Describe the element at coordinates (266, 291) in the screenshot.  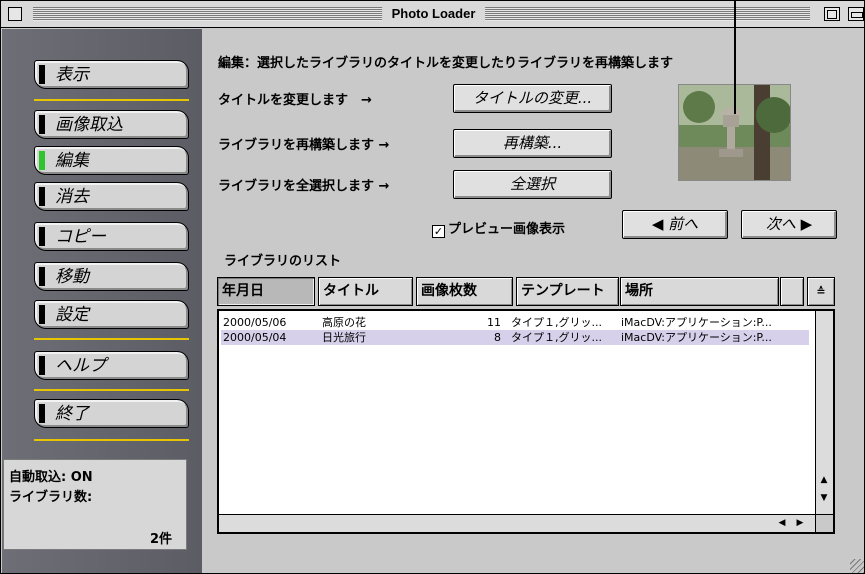
I see `column-header-date: 年月日` at that location.